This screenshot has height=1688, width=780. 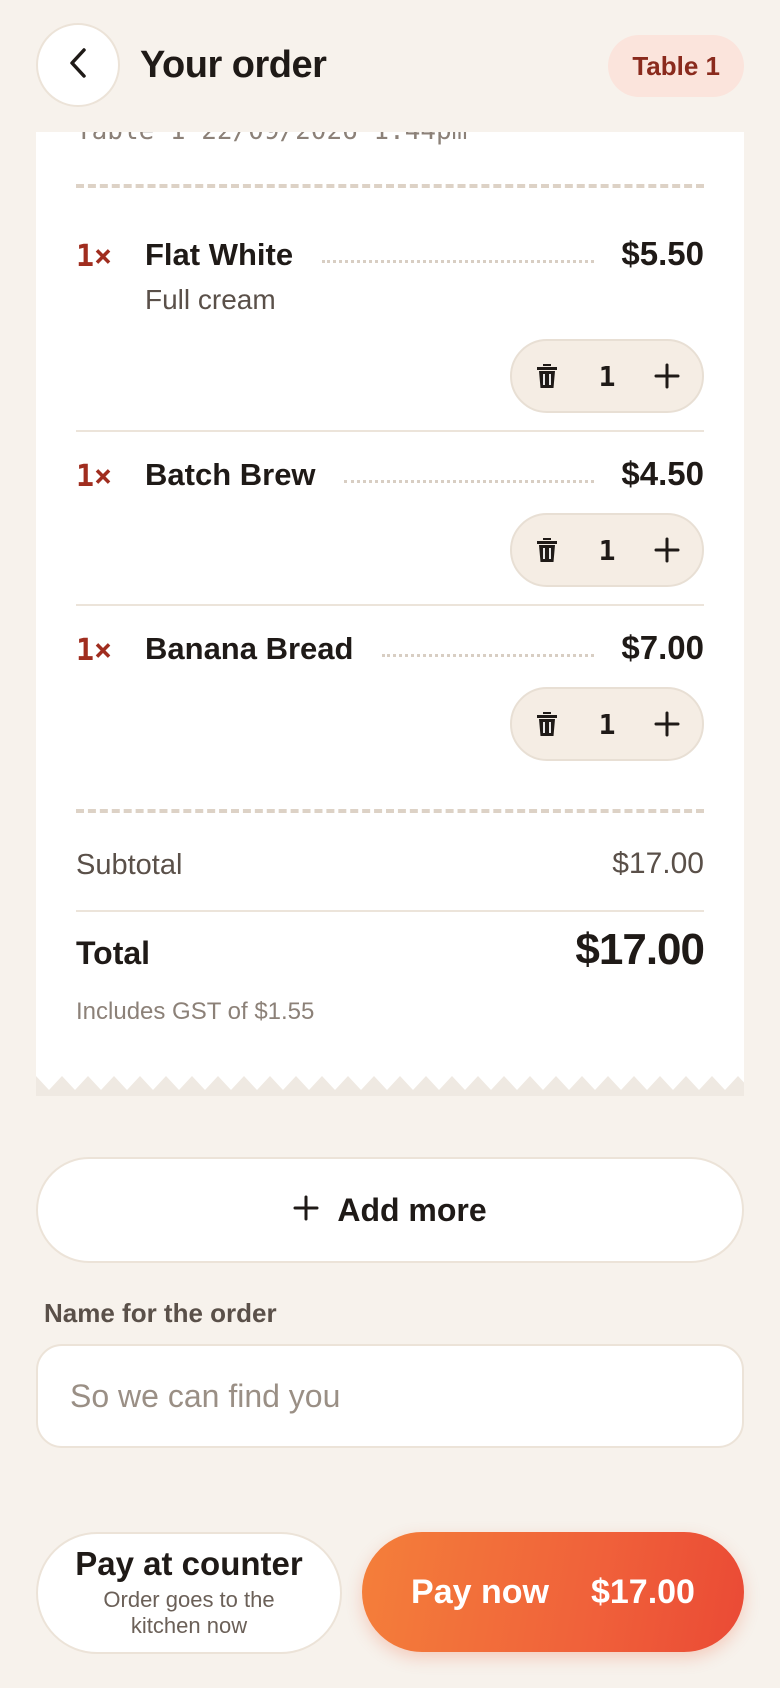 What do you see at coordinates (195, 1011) in the screenshot?
I see `gst-note: Includes GST of $1.55` at bounding box center [195, 1011].